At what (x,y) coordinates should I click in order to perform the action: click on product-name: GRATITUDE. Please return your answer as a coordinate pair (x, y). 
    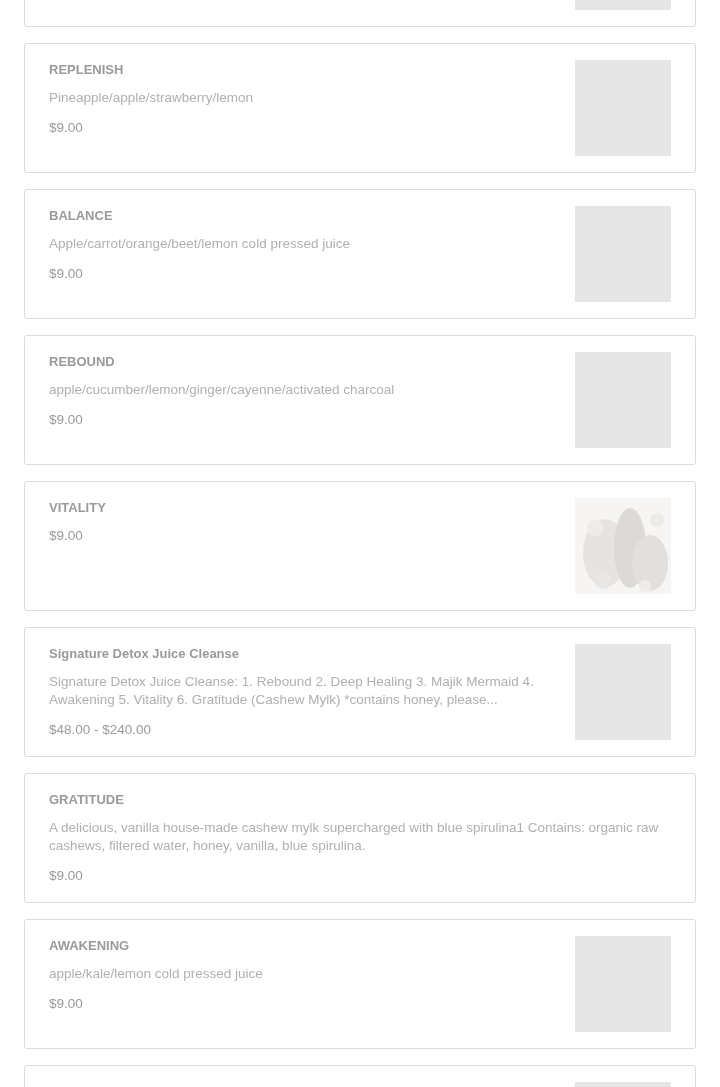
    Looking at the image, I should click on (87, 800).